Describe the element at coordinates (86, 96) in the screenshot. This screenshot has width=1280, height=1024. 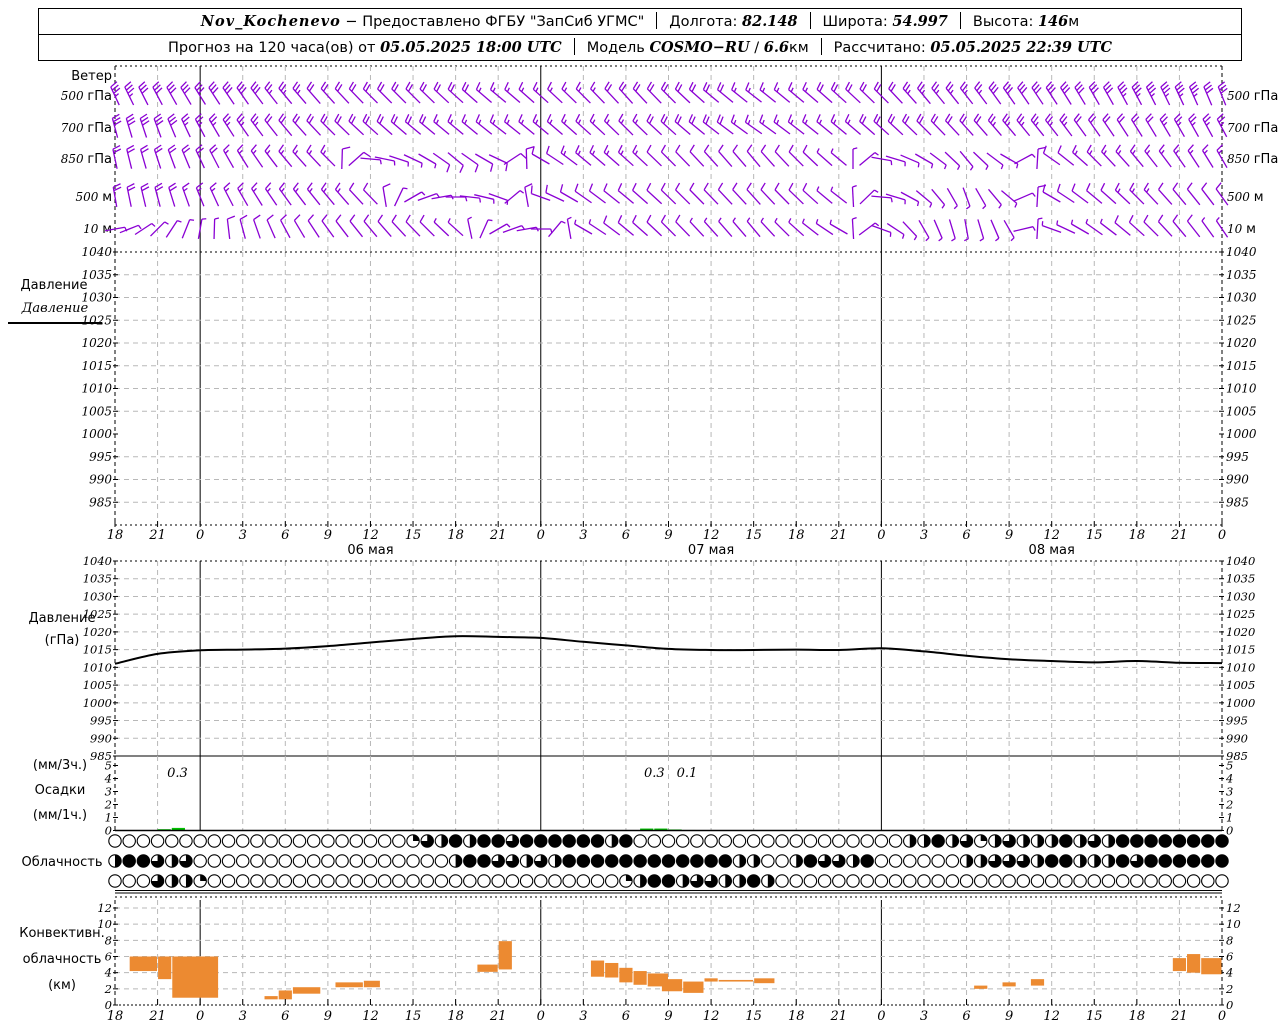
I see `wind-level-label: 500 гПа` at that location.